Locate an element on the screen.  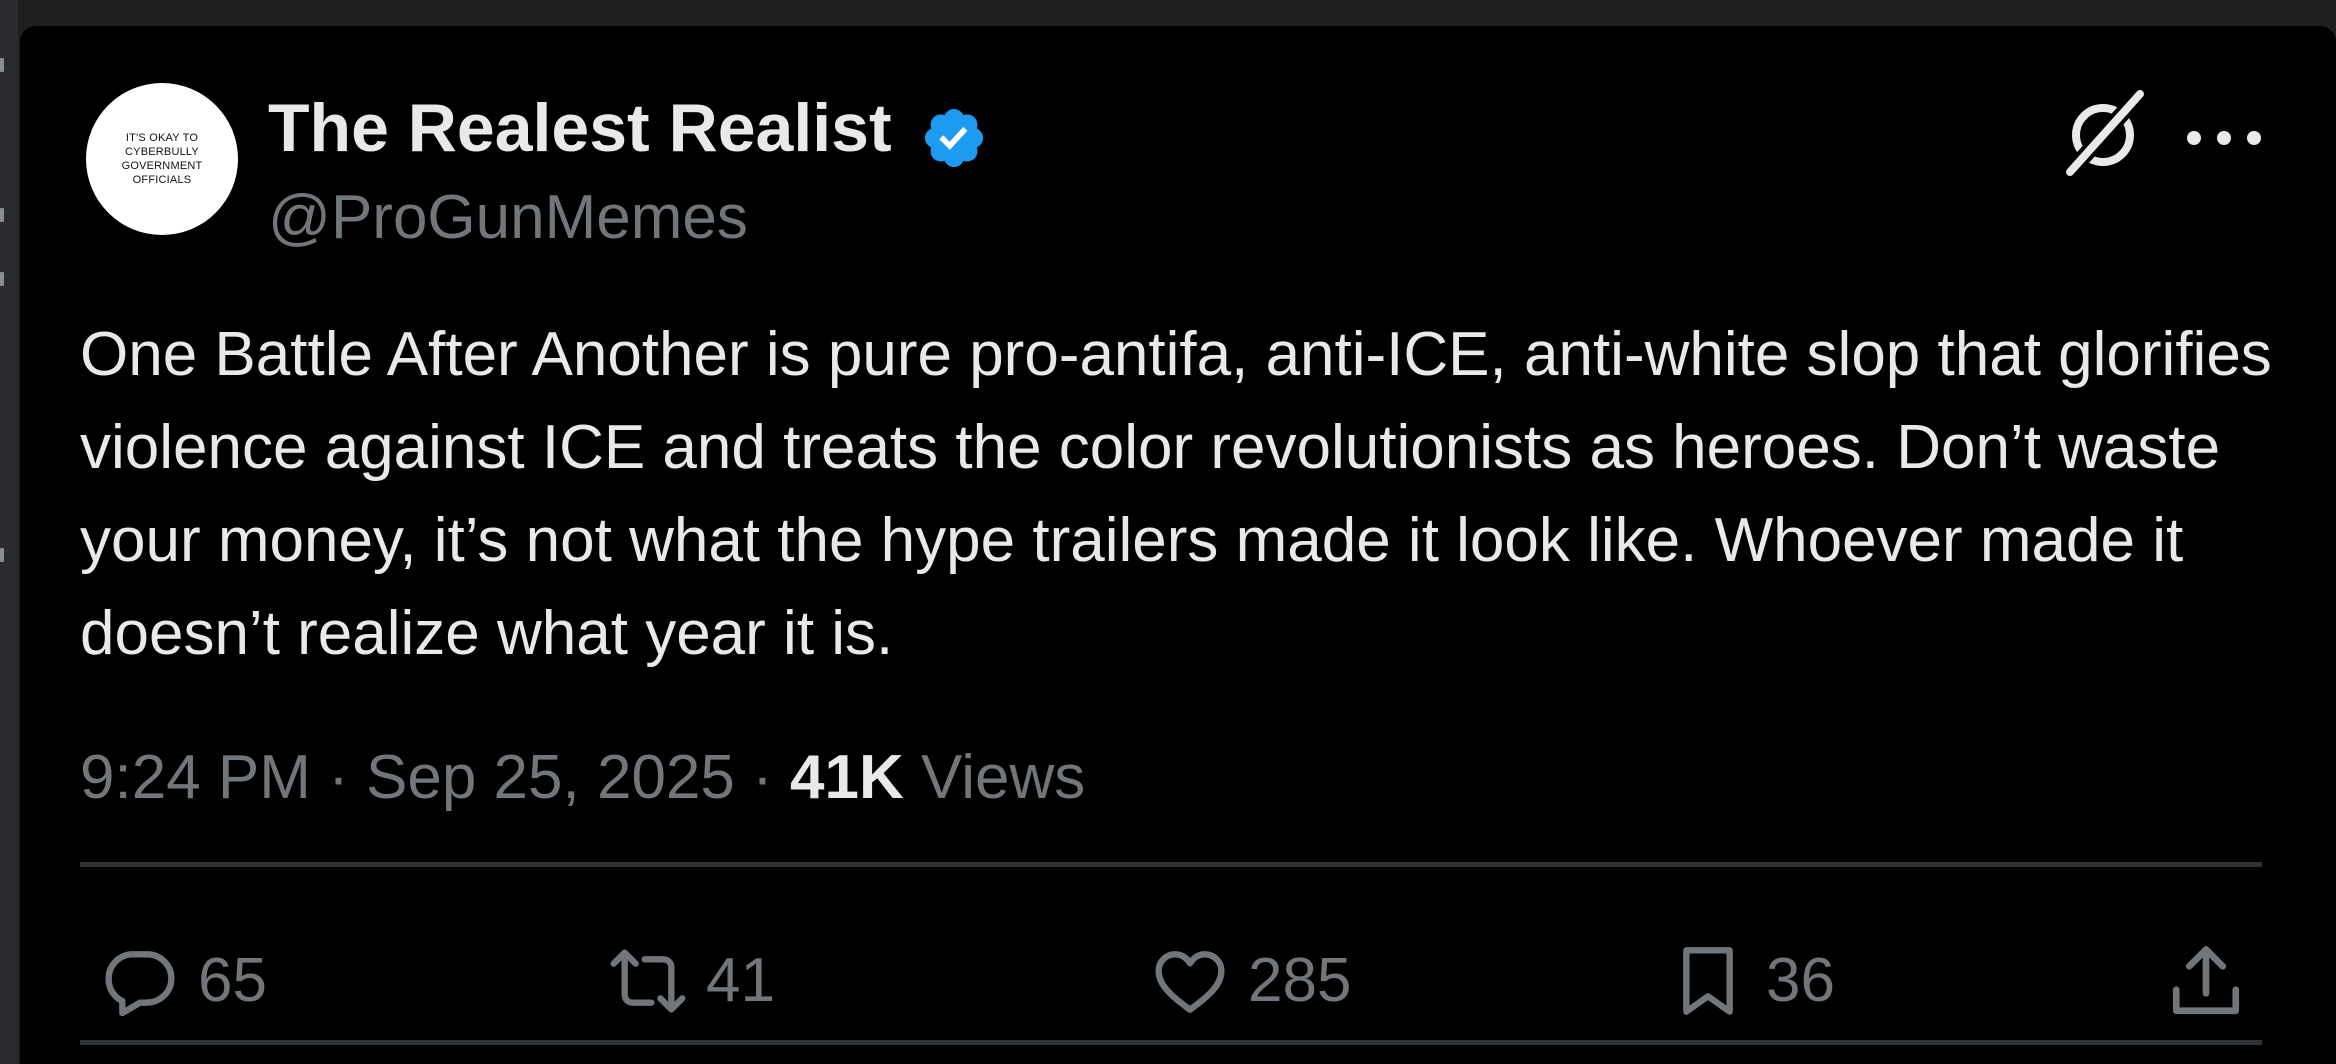
more-options-icon is located at coordinates (2224, 138).